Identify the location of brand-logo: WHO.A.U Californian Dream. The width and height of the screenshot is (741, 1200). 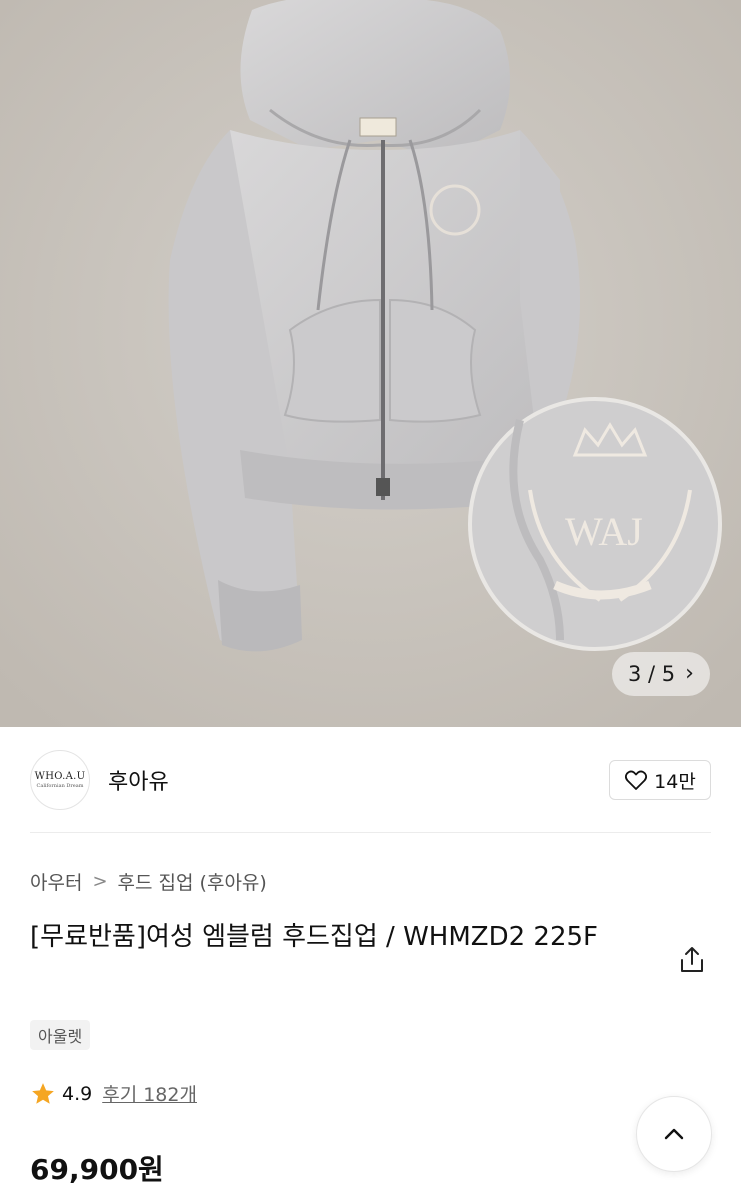
(60, 780).